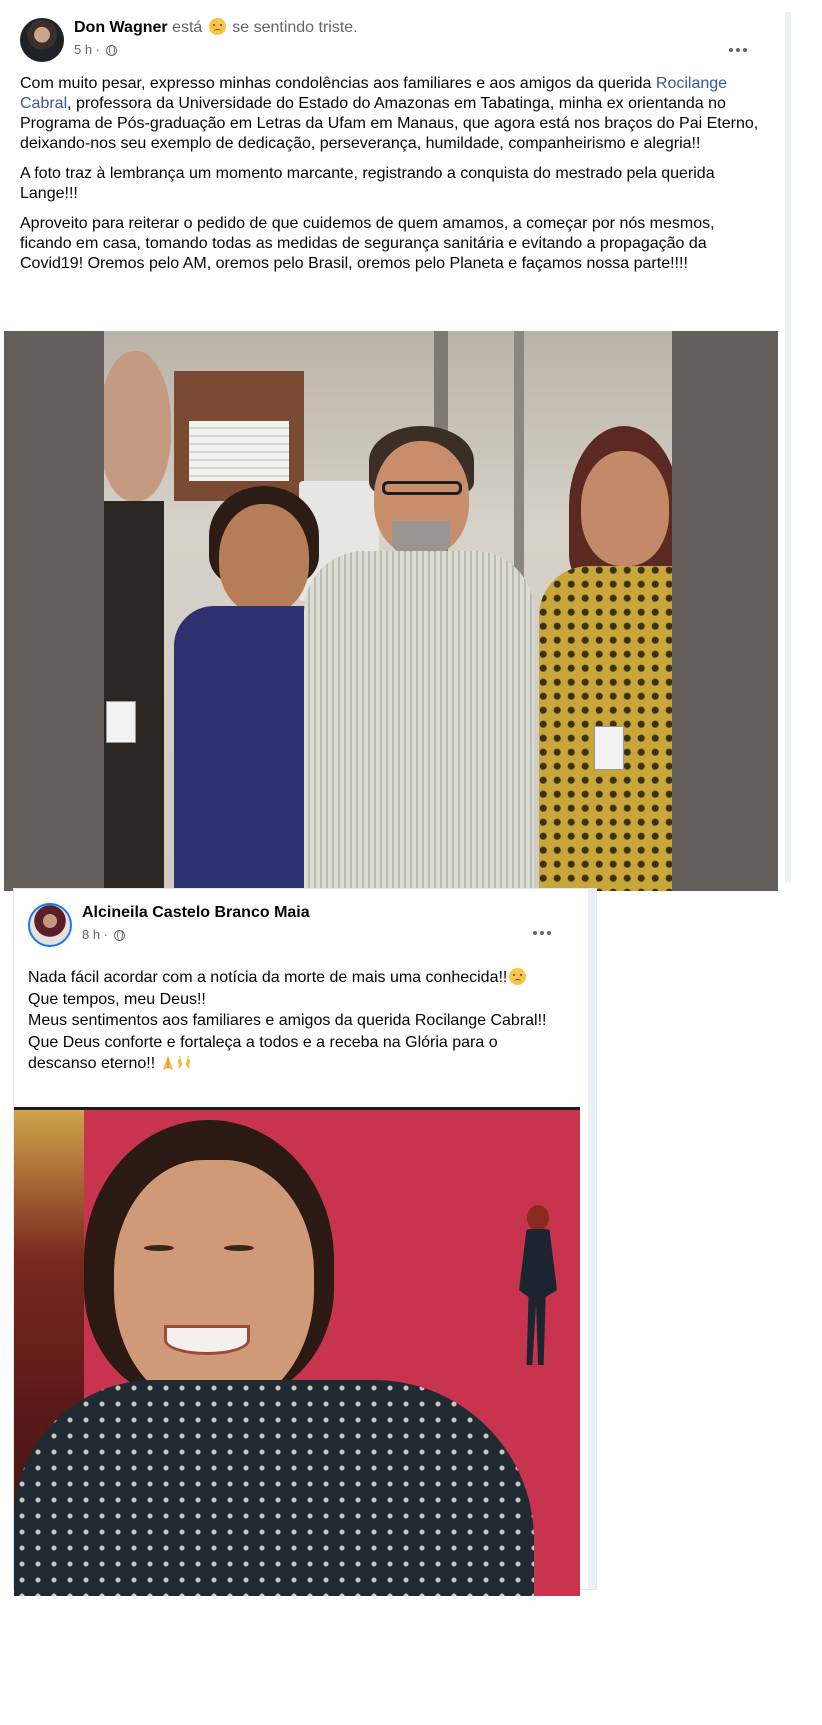 This screenshot has height=1725, width=822. Describe the element at coordinates (87, 49) in the screenshot. I see `post-time: 5 h ·` at that location.